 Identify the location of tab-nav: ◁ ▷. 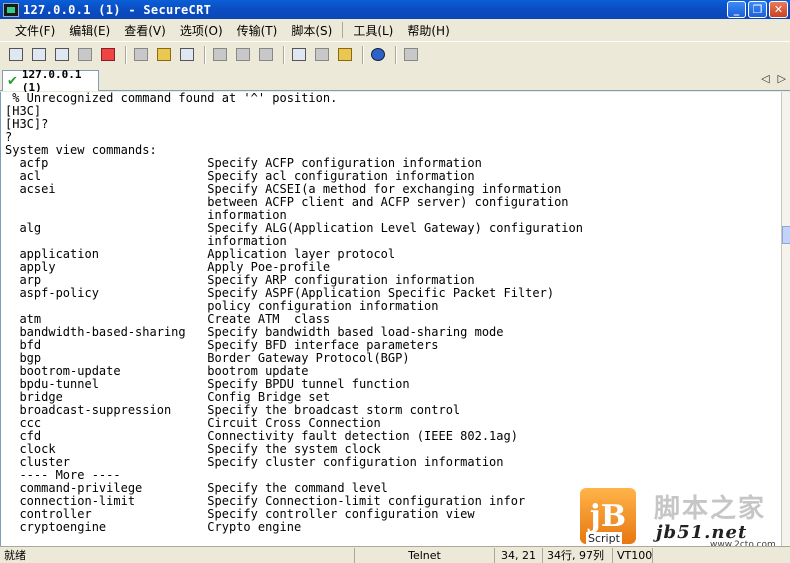
(773, 78).